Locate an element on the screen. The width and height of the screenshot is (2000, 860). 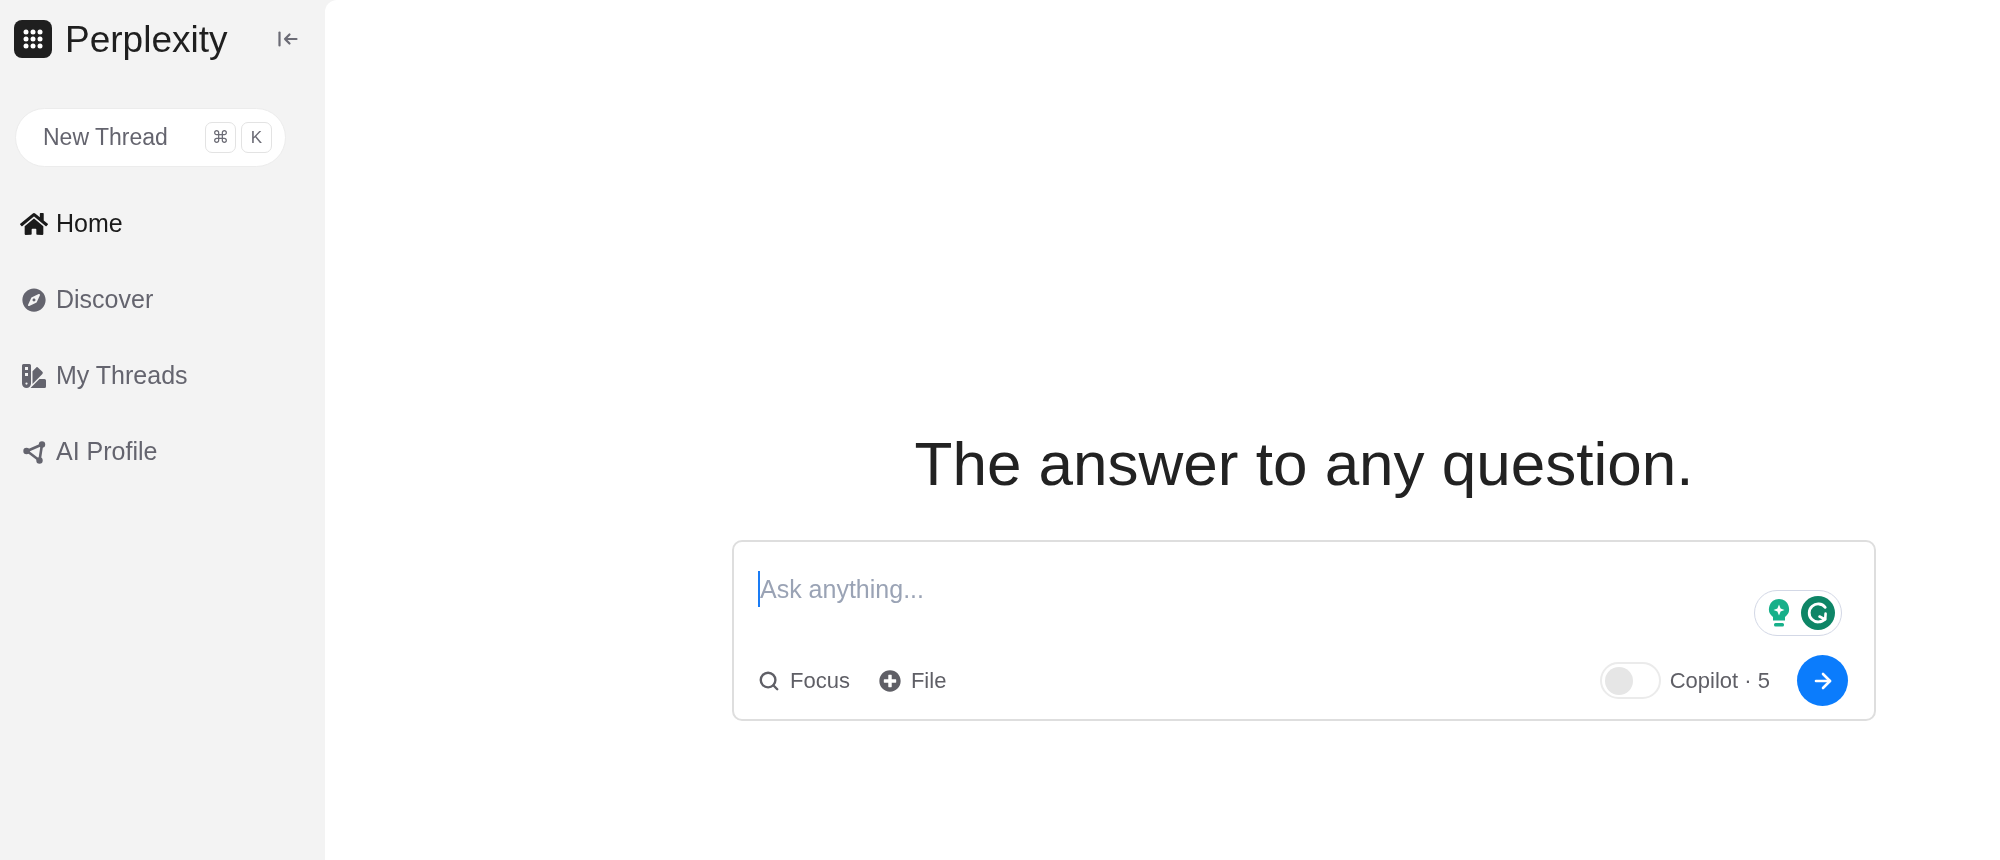
nav-item: AI Profile is located at coordinates (89, 452).